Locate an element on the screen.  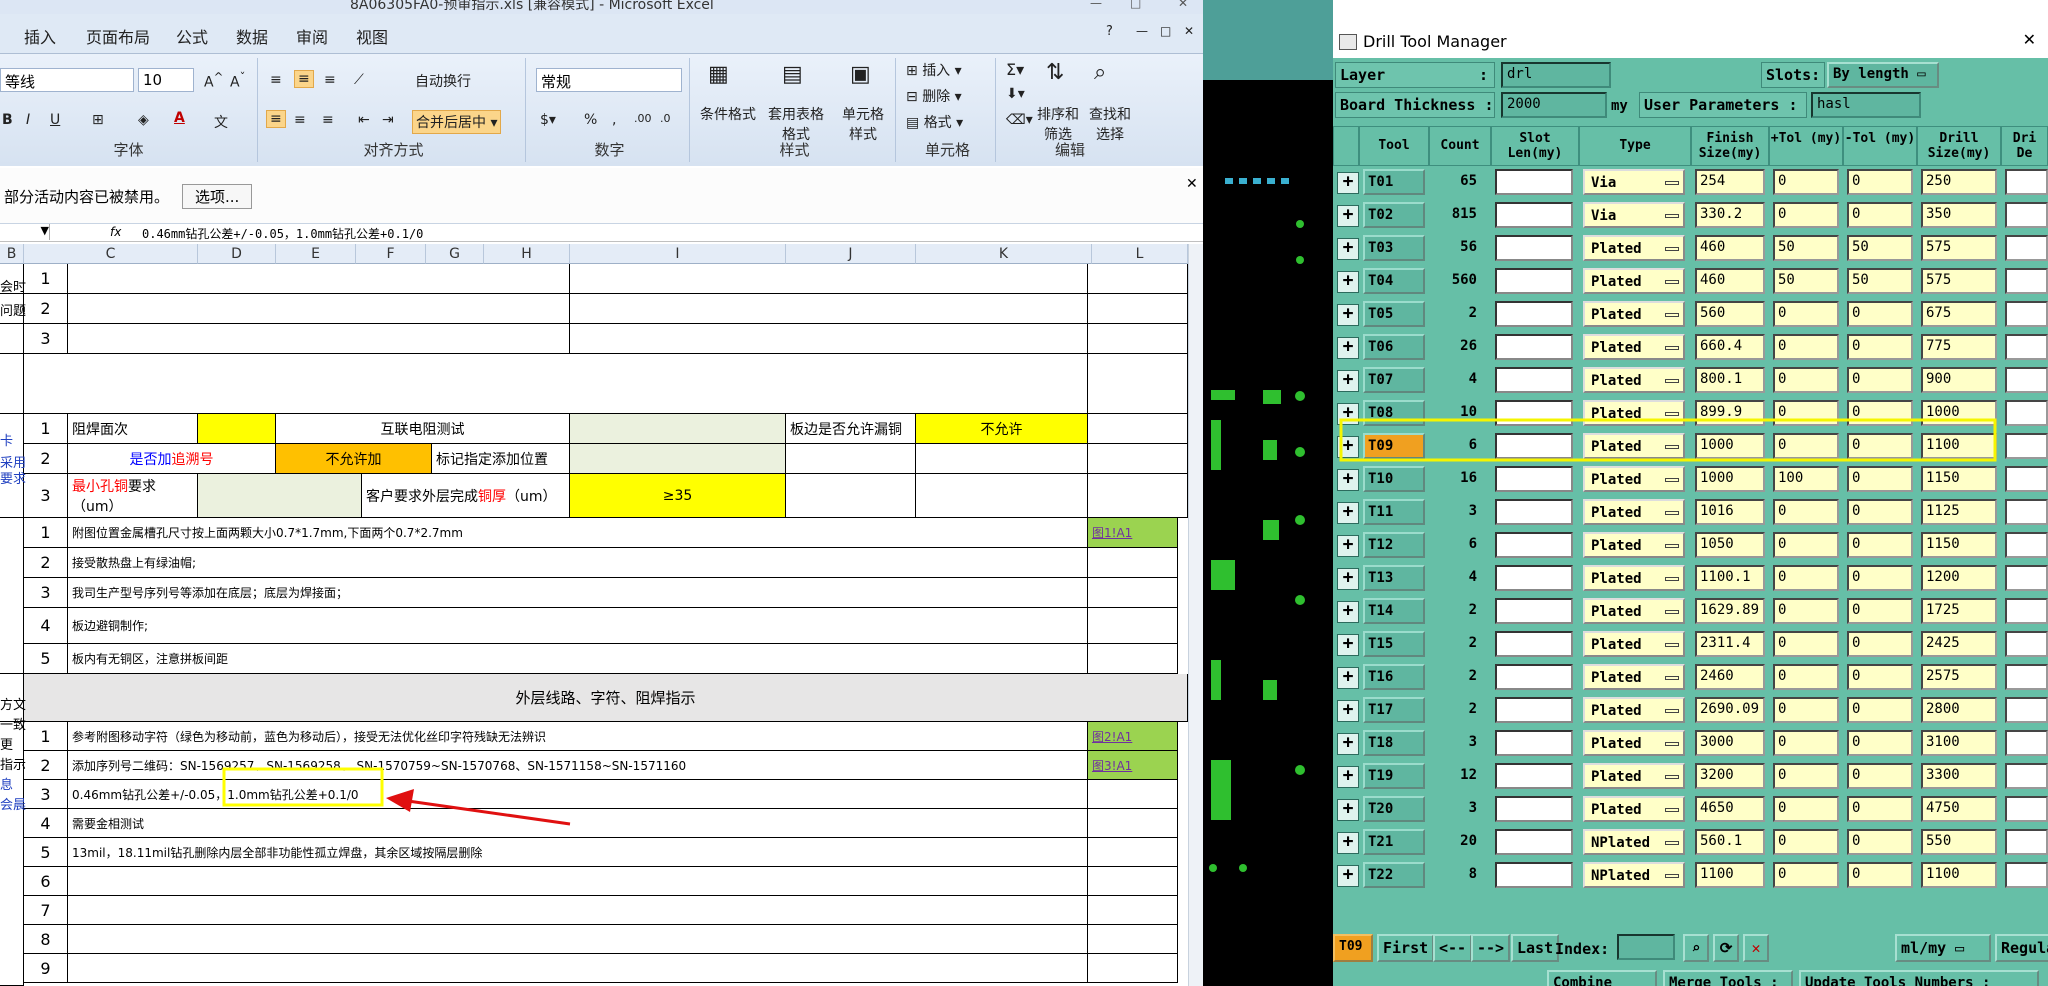
finish-size-field: 1016 is located at coordinates (1730, 512).